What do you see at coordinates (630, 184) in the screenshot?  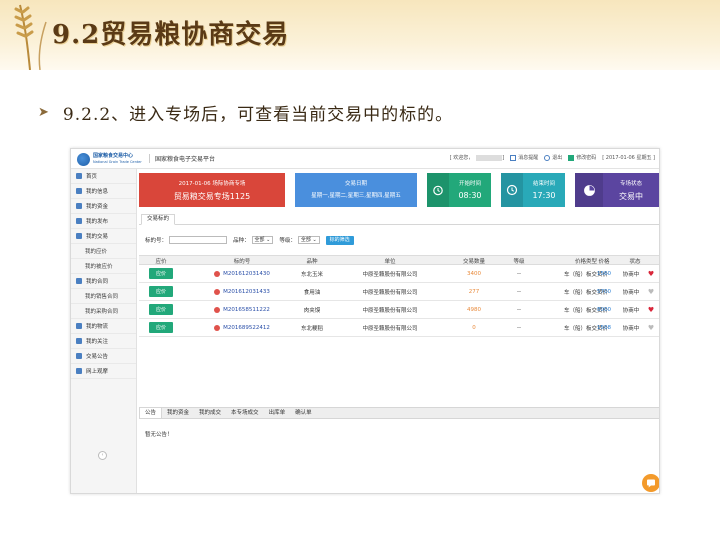 I see `status-label: 专场状态` at bounding box center [630, 184].